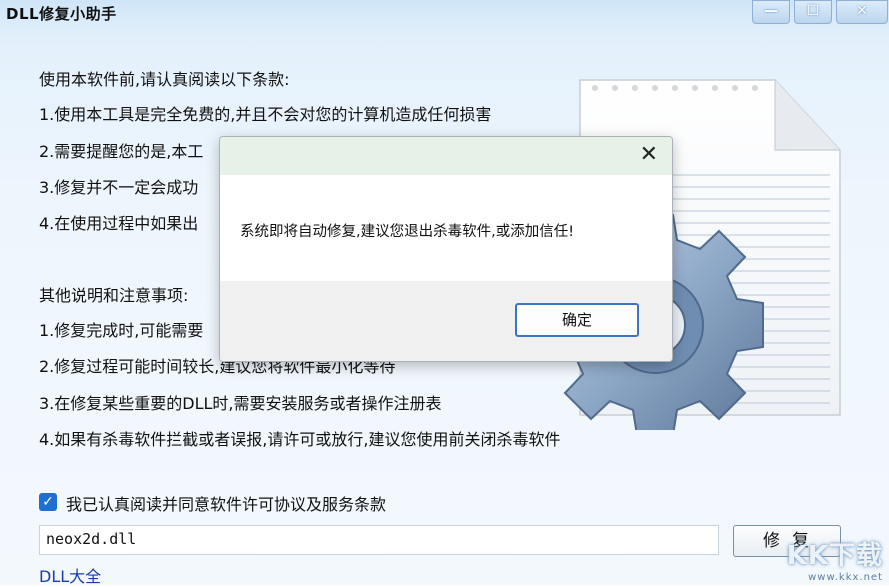 This screenshot has height=587, width=889. I want to click on title-bar: DLL修复小助手 — ☐ ✕, so click(444, 14).